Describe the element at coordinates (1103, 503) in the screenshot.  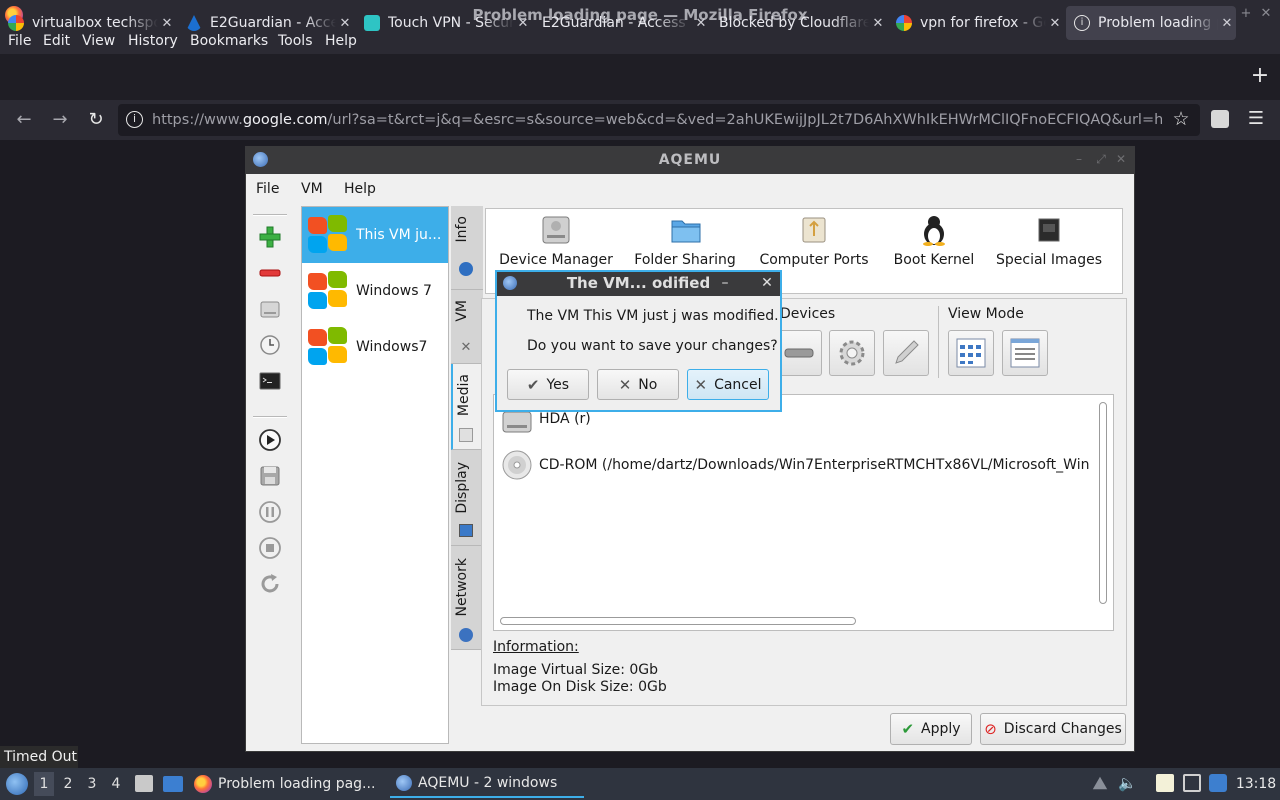
I see `vertical-scrollbar` at that location.